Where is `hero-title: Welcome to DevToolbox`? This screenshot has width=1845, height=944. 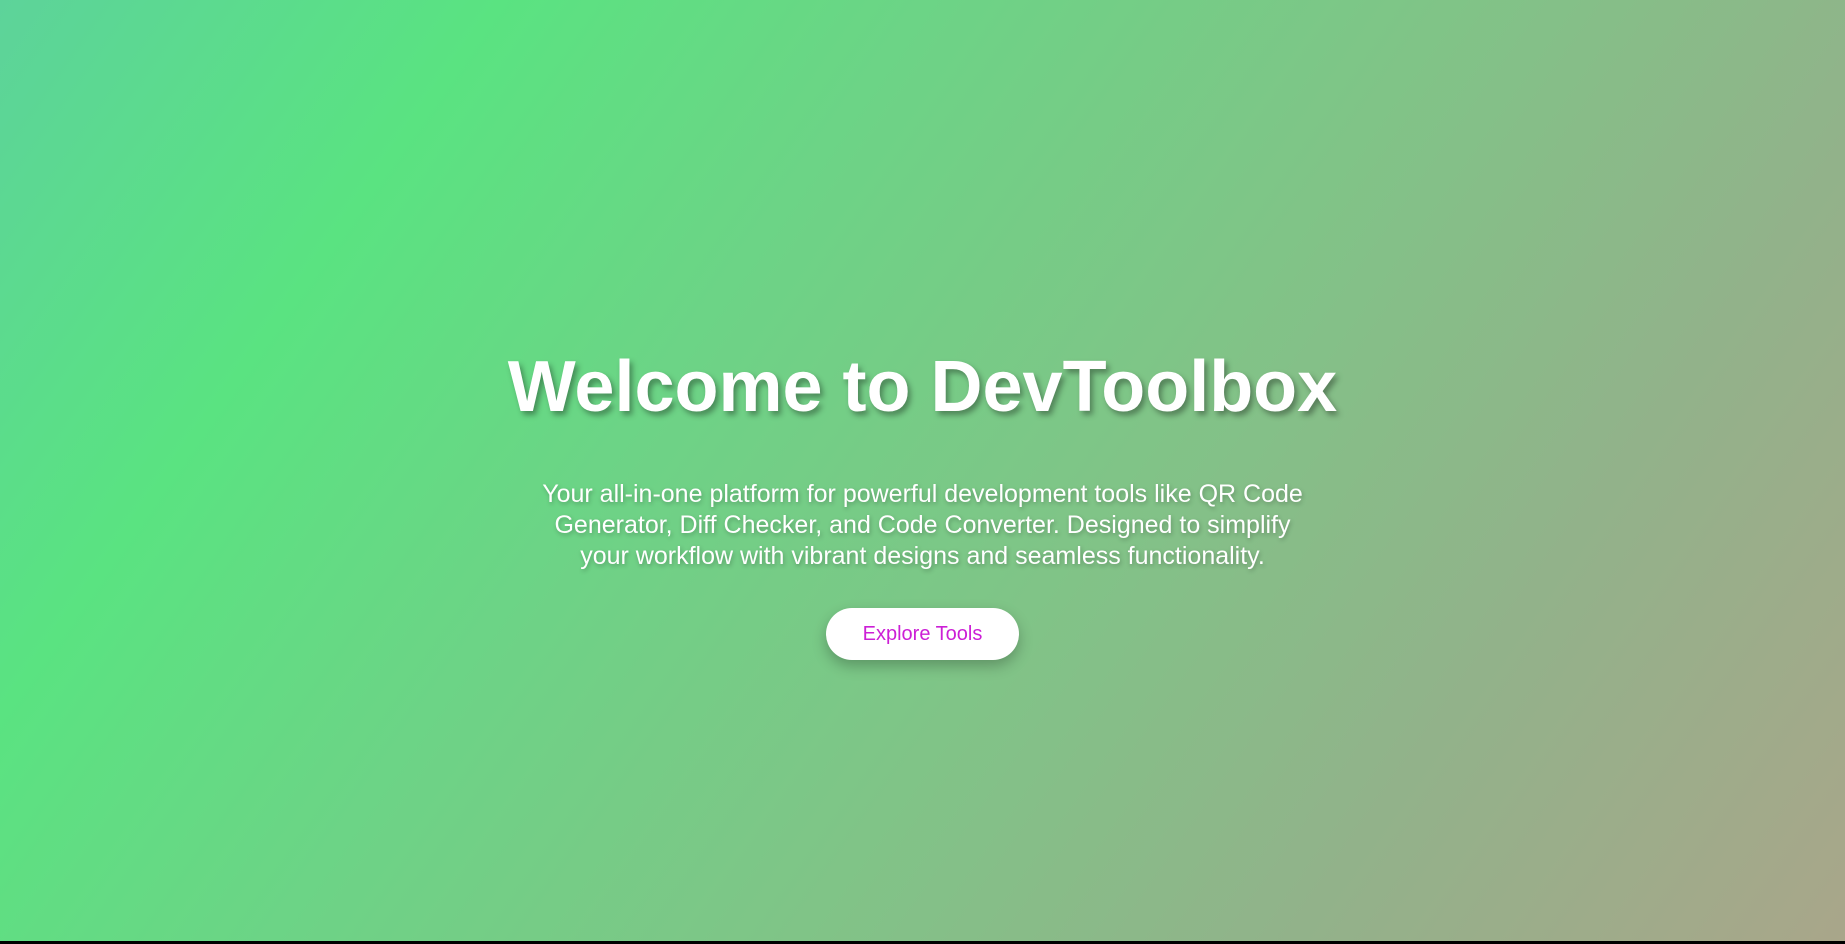 hero-title: Welcome to DevToolbox is located at coordinates (922, 387).